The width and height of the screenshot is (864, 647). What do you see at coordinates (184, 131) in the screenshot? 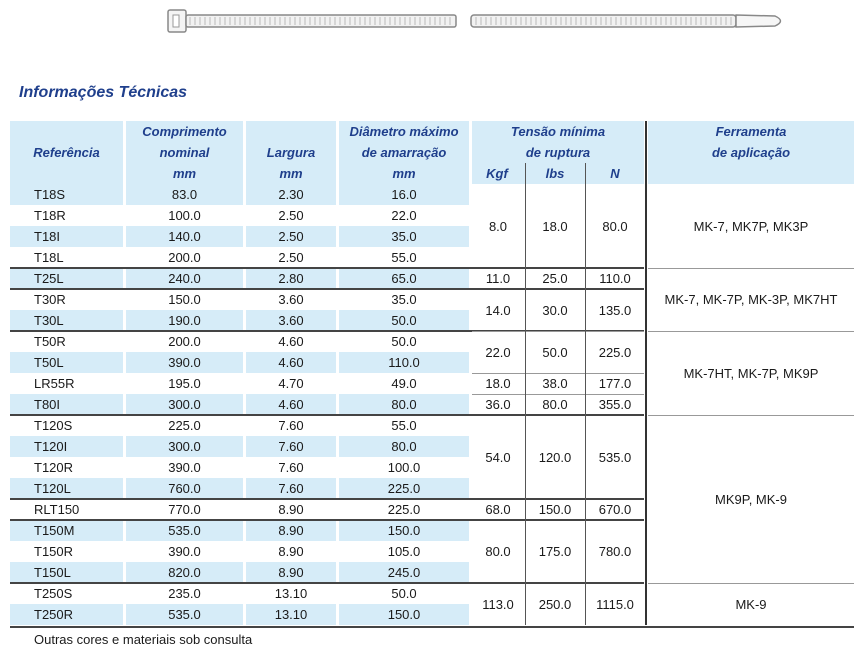
I see `header-comprimento-line1: Comprimento` at bounding box center [184, 131].